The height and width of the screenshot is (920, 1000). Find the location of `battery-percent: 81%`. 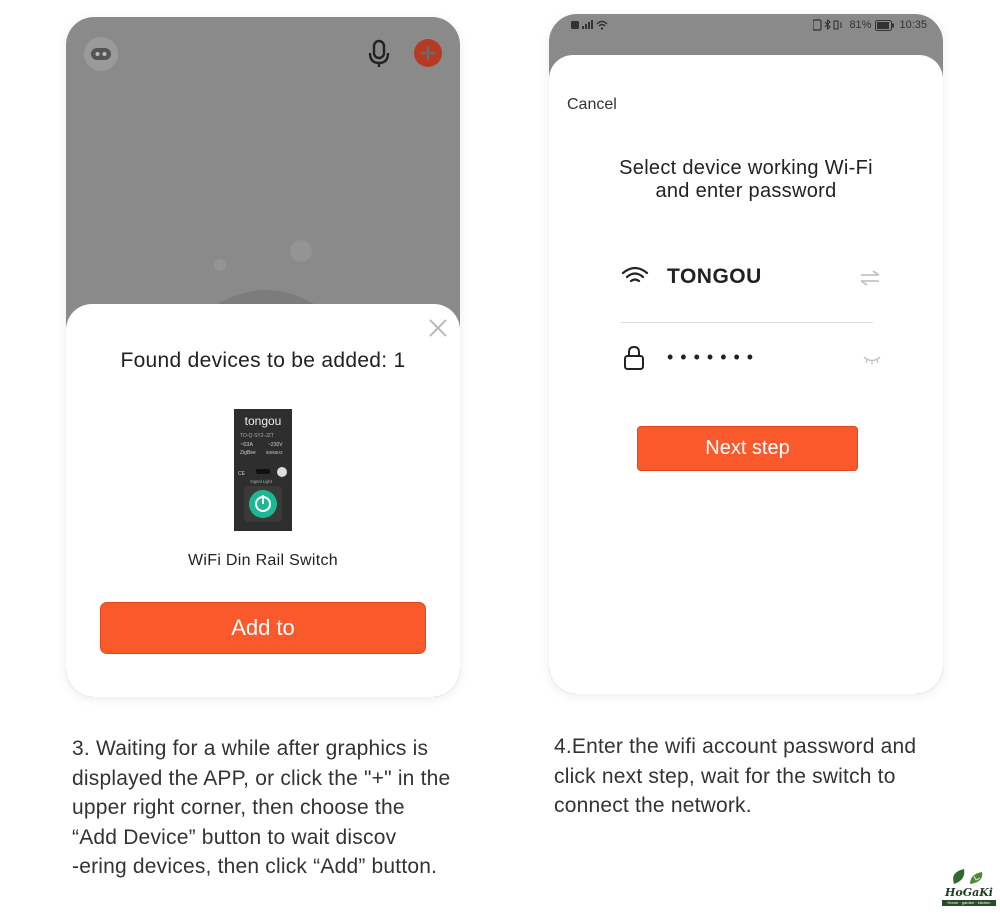

battery-percent: 81% is located at coordinates (860, 25).